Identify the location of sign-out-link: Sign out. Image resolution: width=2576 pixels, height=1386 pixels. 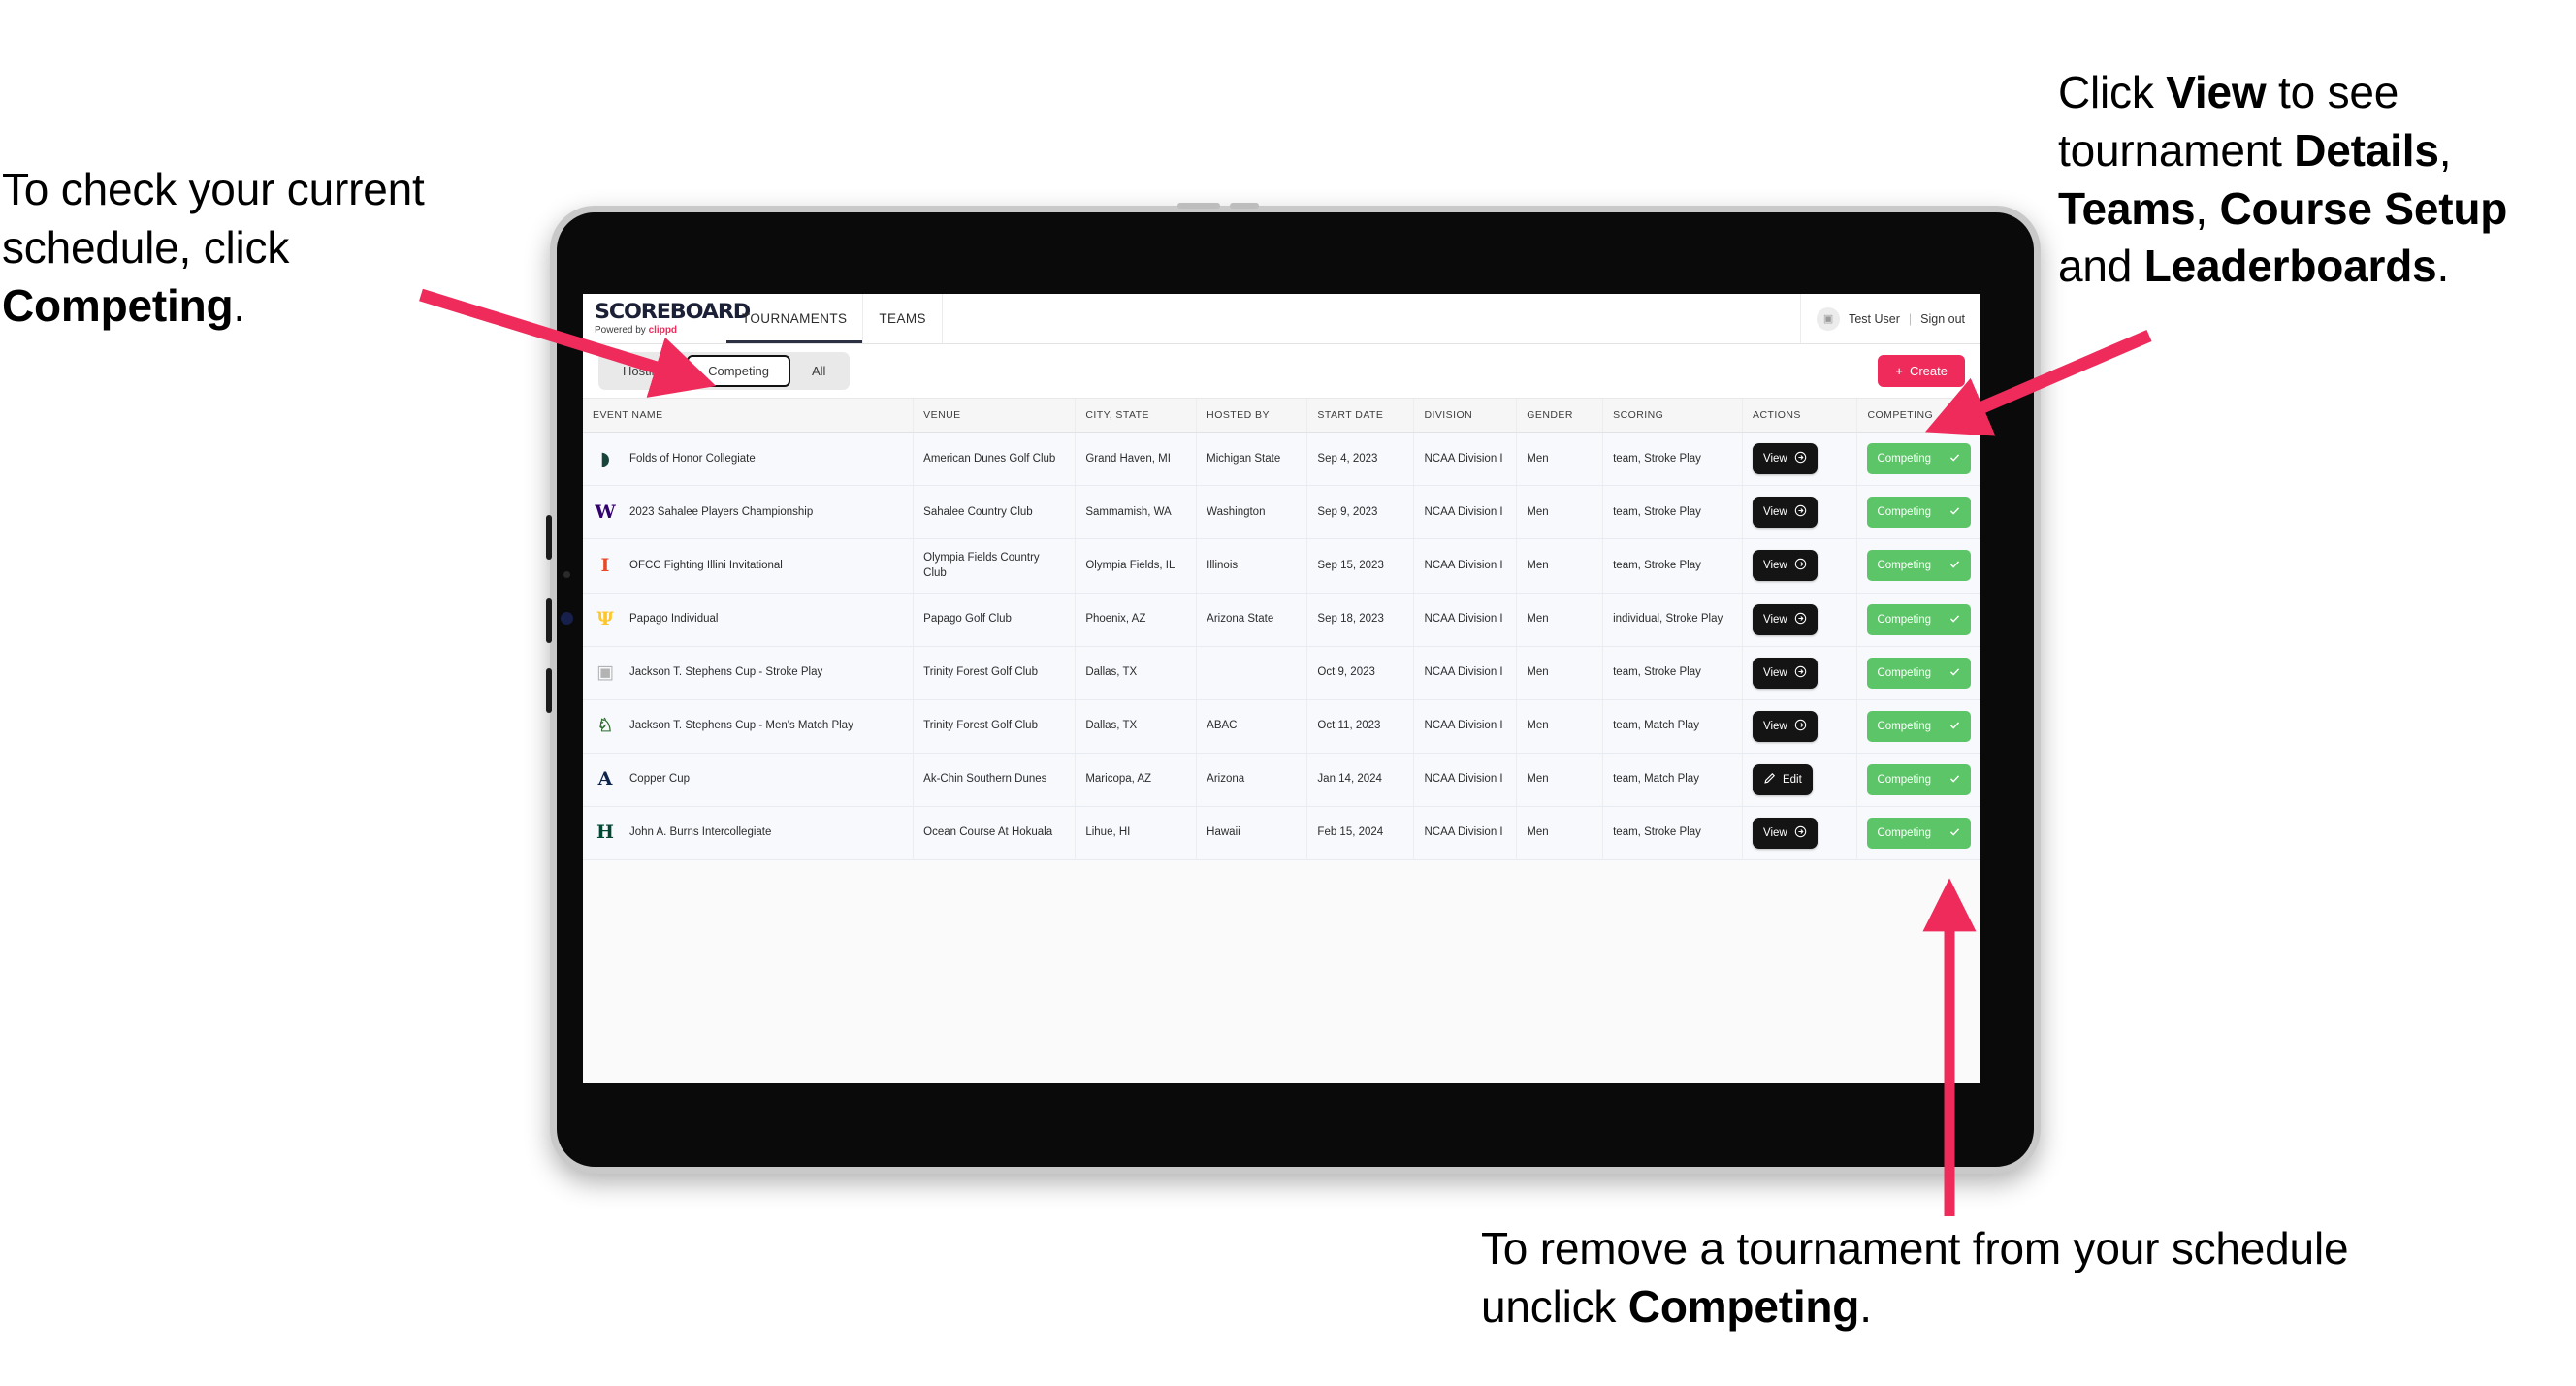
(1942, 319).